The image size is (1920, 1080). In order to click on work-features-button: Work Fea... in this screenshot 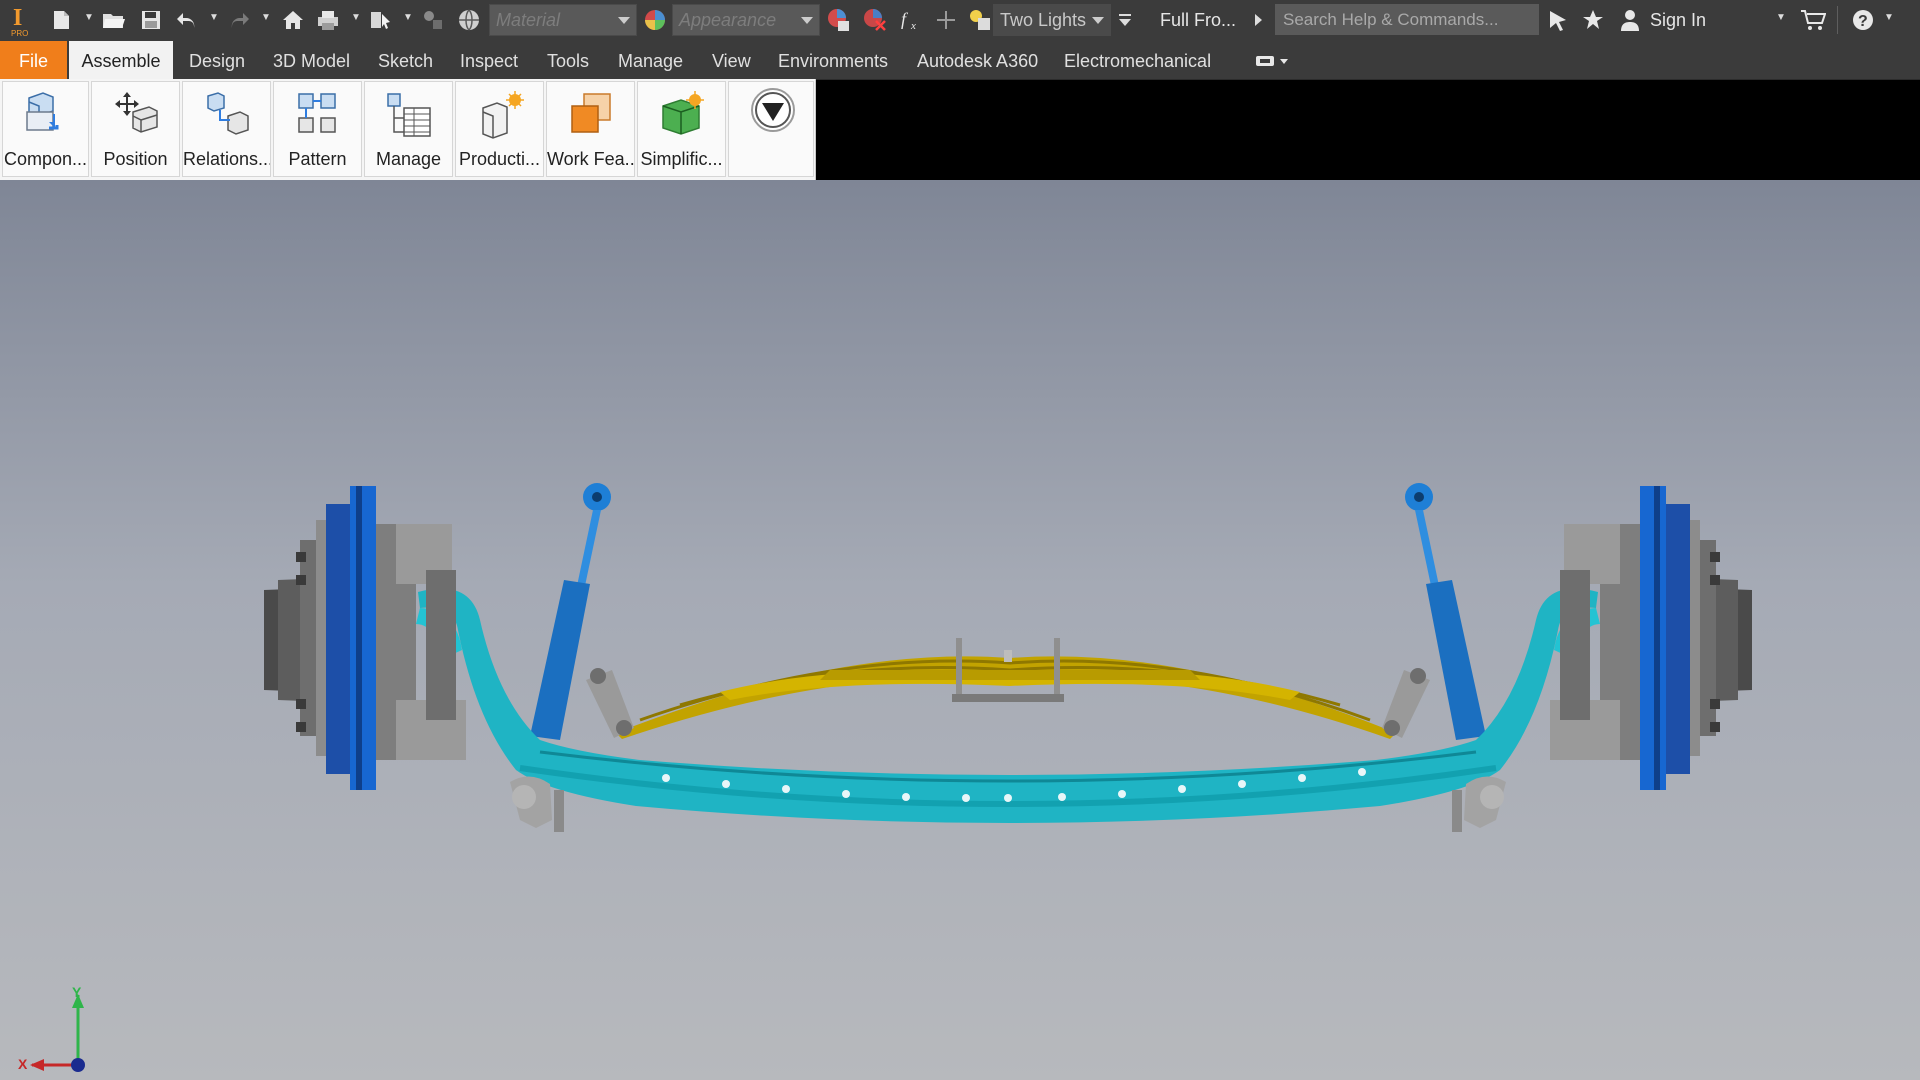, I will do `click(590, 129)`.